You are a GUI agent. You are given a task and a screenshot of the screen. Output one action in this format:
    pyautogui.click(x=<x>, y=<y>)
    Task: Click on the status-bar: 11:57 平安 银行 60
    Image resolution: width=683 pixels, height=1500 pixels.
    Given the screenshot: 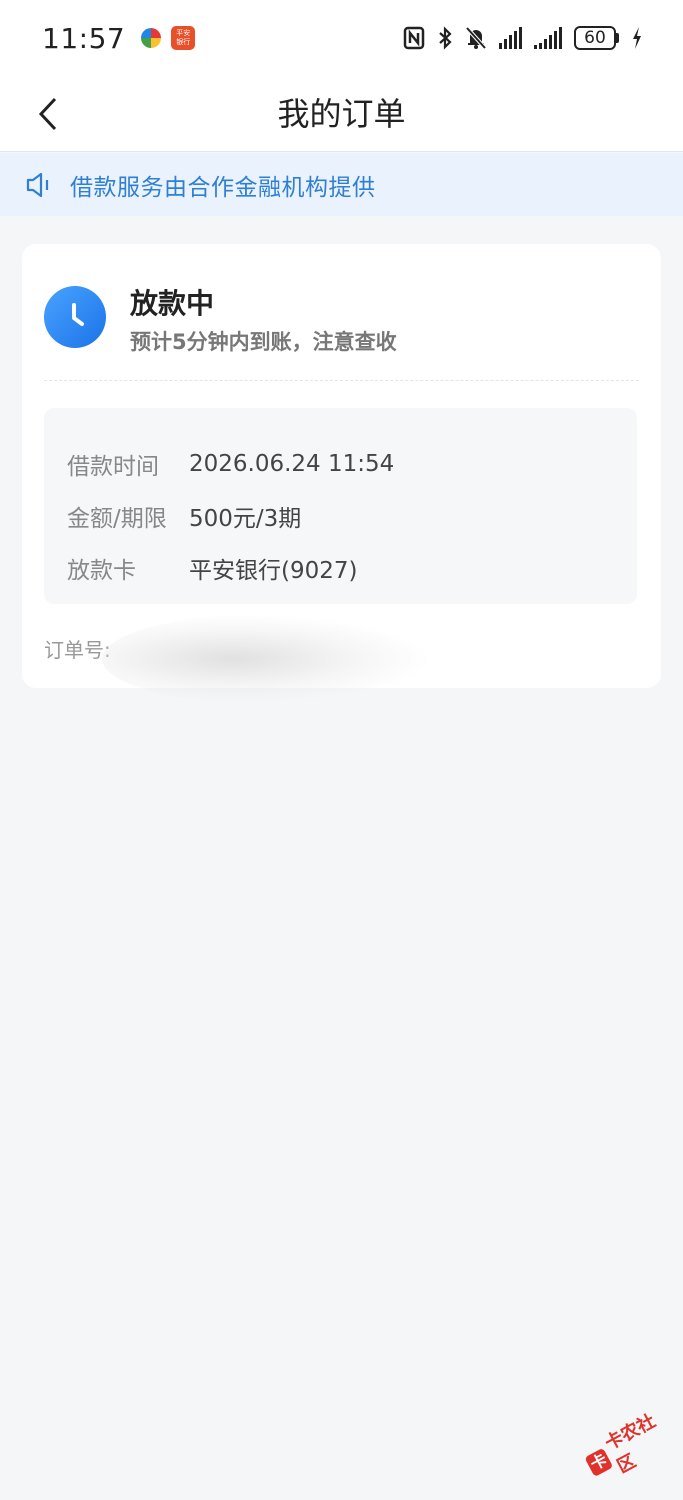 What is the action you would take?
    pyautogui.click(x=341, y=38)
    